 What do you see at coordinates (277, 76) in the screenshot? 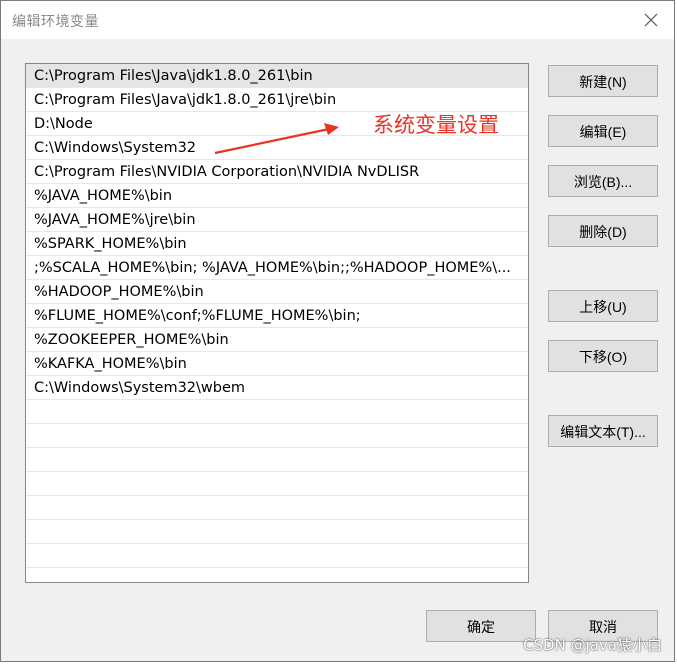
I see `path-list-item: C:\Program Files\Java\jdk1.8.0_261\bin` at bounding box center [277, 76].